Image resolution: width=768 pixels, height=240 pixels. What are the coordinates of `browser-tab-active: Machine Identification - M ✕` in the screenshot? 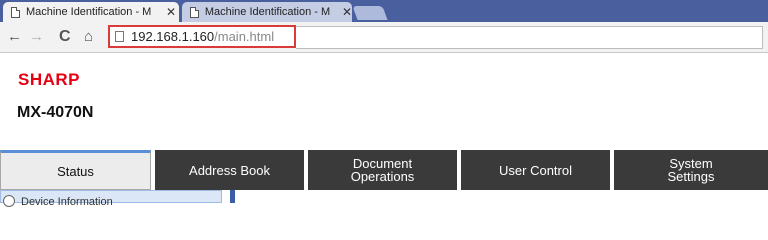 It's located at (91, 12).